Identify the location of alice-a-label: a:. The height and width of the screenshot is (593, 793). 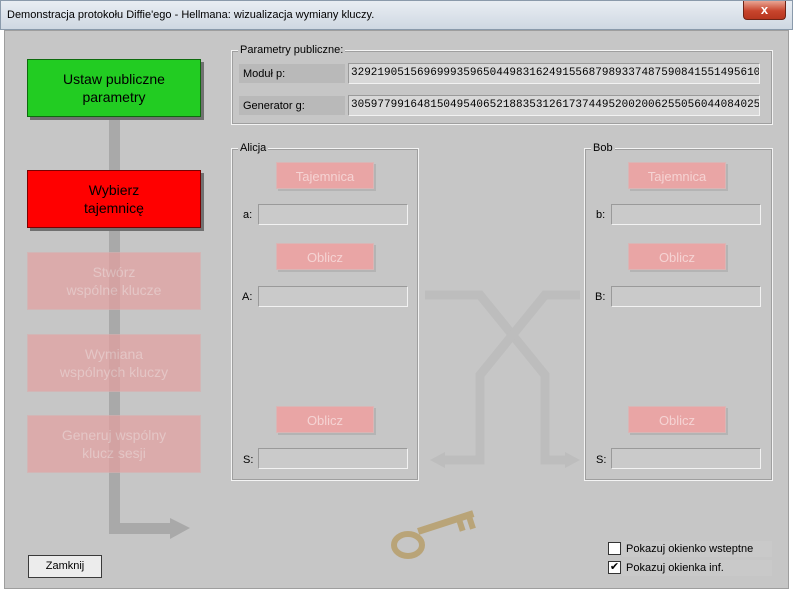
(248, 215).